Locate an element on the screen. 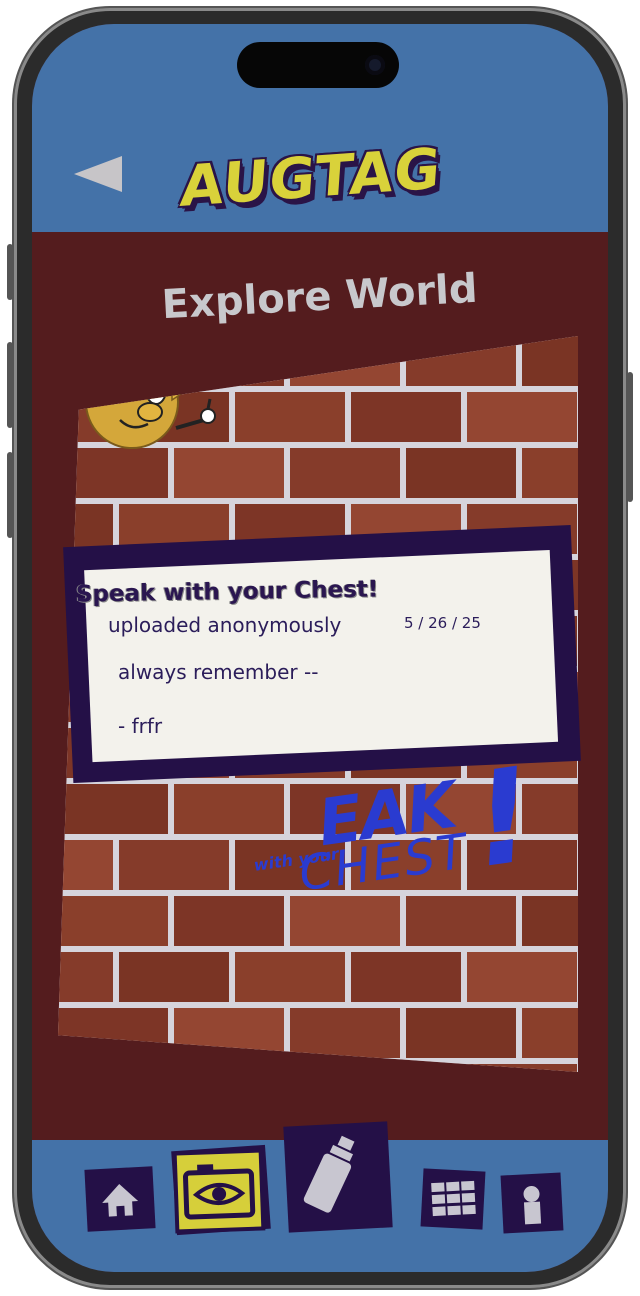 The width and height of the screenshot is (640, 1296). nav-spray-button is located at coordinates (338, 1177).